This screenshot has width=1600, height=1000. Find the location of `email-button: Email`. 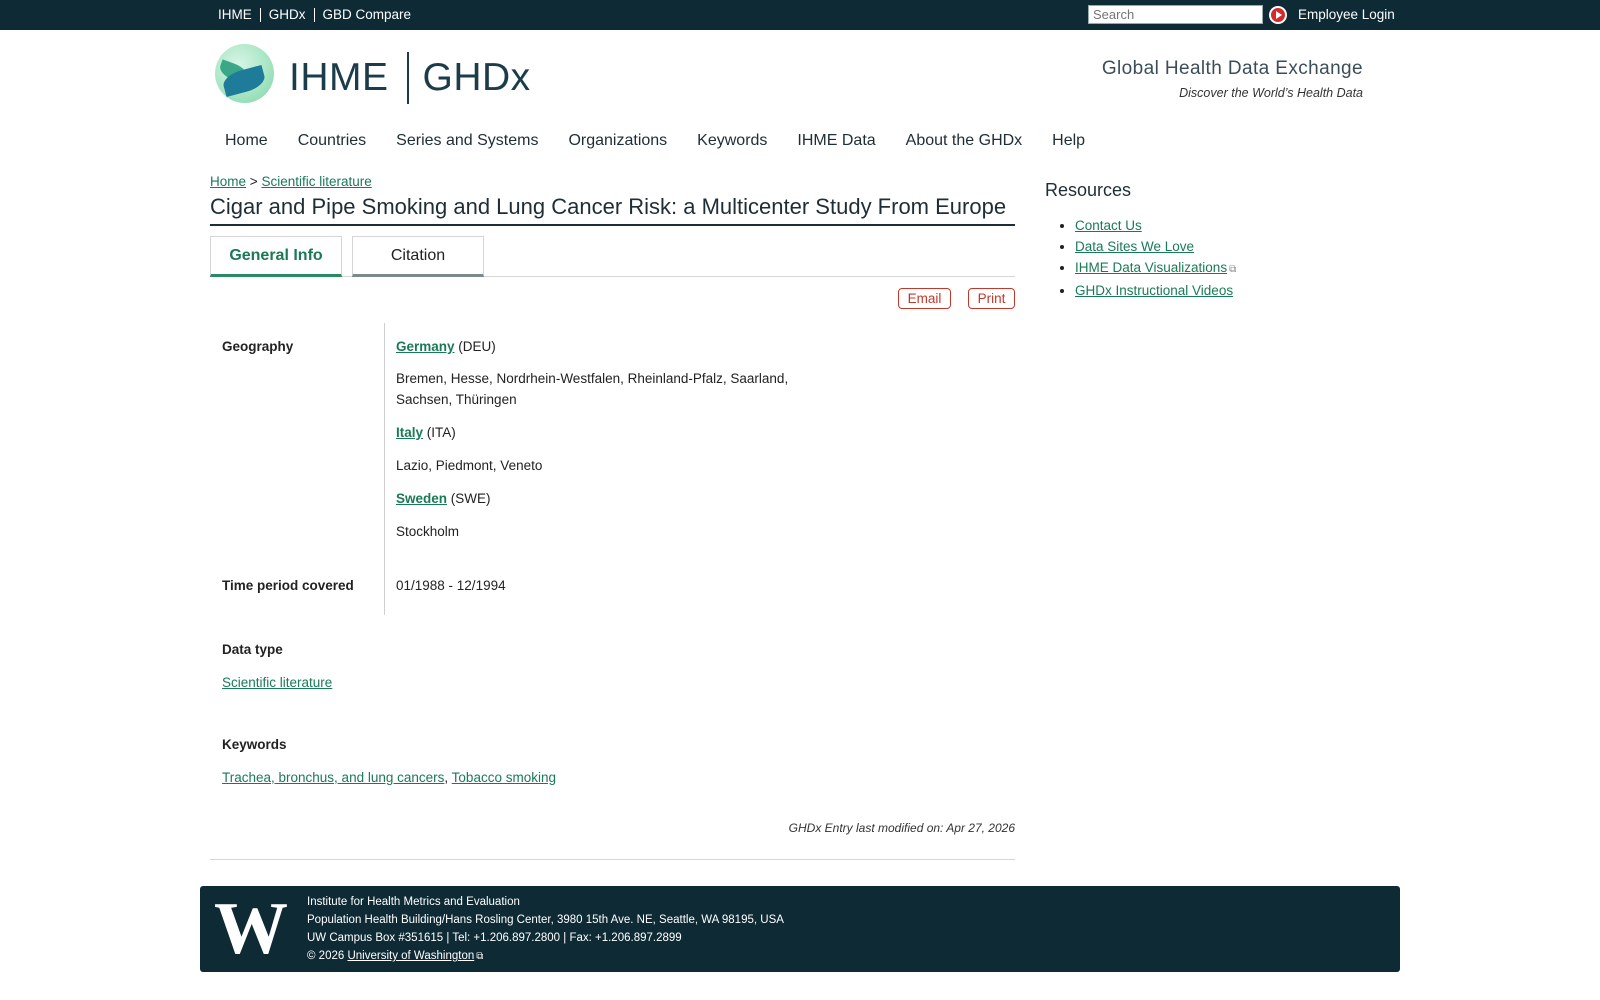

email-button: Email is located at coordinates (924, 298).